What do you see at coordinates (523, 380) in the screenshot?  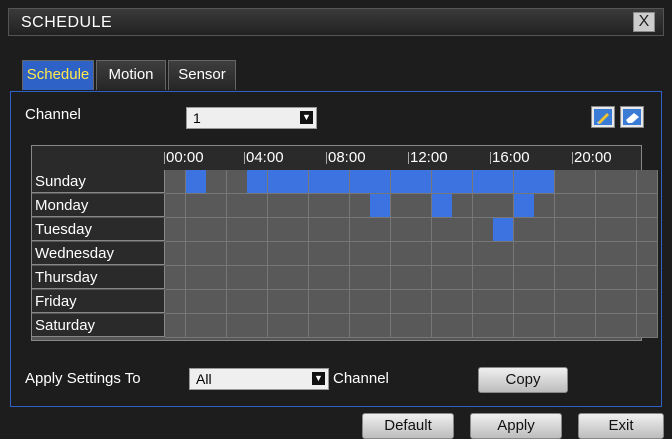 I see `copy-button: Copy` at bounding box center [523, 380].